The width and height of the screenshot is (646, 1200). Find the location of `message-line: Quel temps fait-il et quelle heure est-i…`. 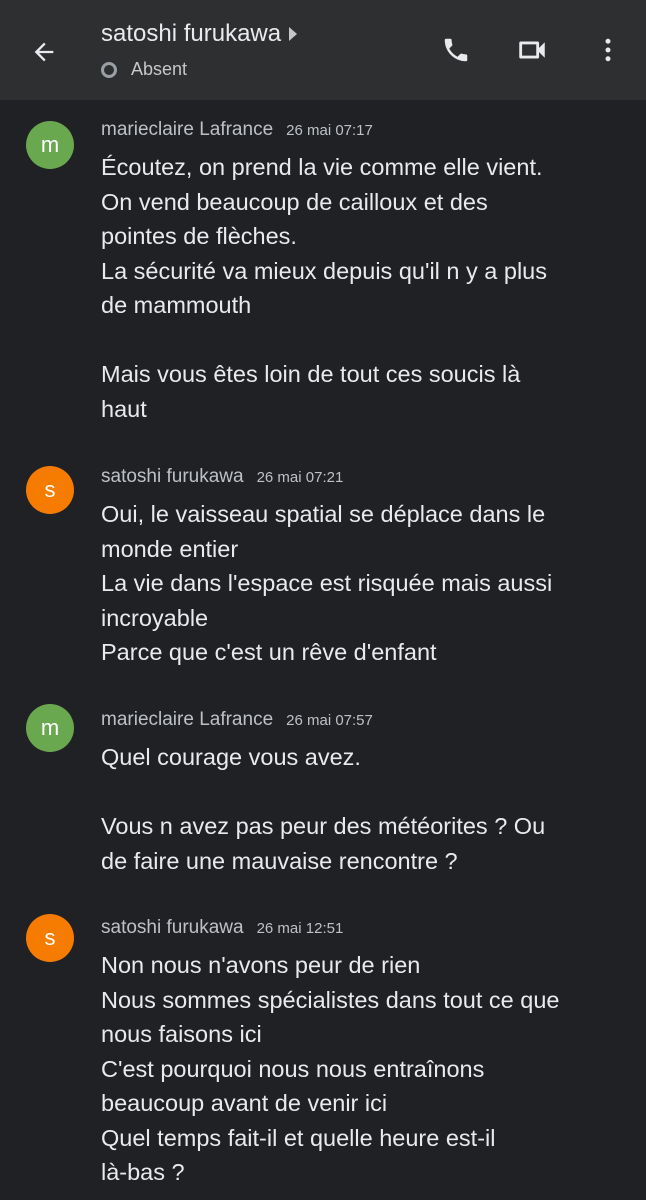

message-line: Quel temps fait-il et quelle heure est-i… is located at coordinates (298, 1137).